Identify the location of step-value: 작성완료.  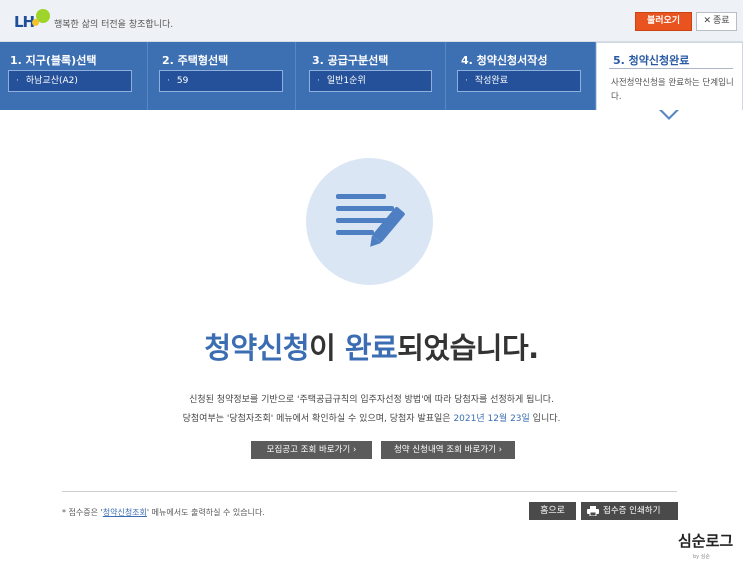
(491, 81).